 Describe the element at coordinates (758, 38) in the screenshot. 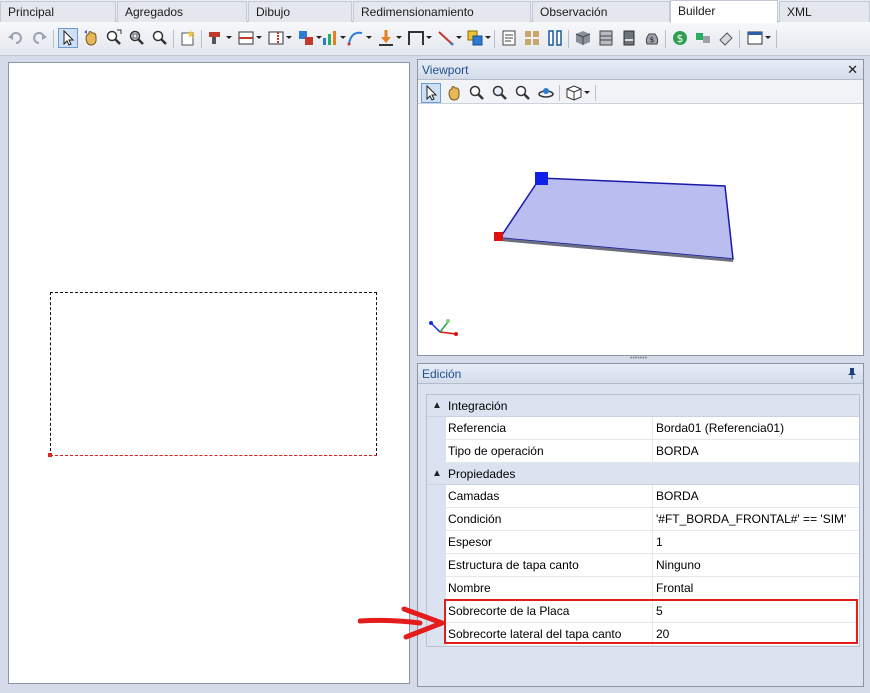

I see `window-view-icon` at that location.